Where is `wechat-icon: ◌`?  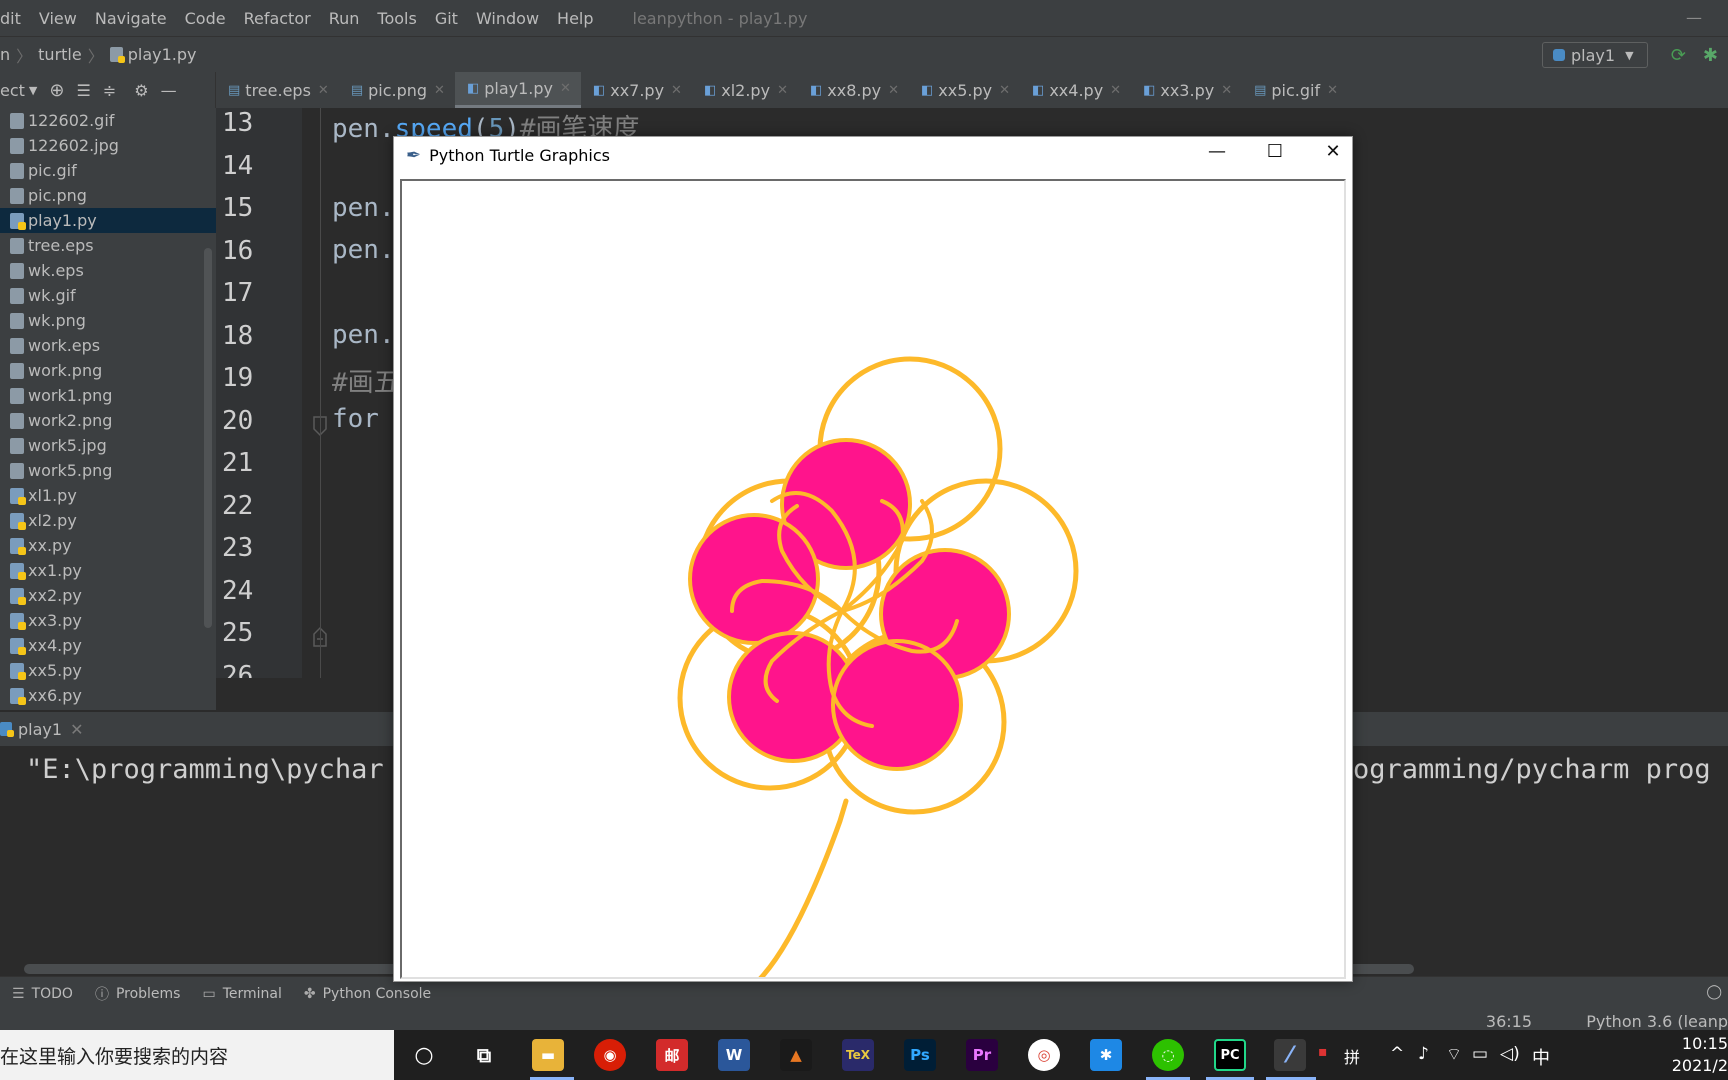 wechat-icon: ◌ is located at coordinates (1168, 1055).